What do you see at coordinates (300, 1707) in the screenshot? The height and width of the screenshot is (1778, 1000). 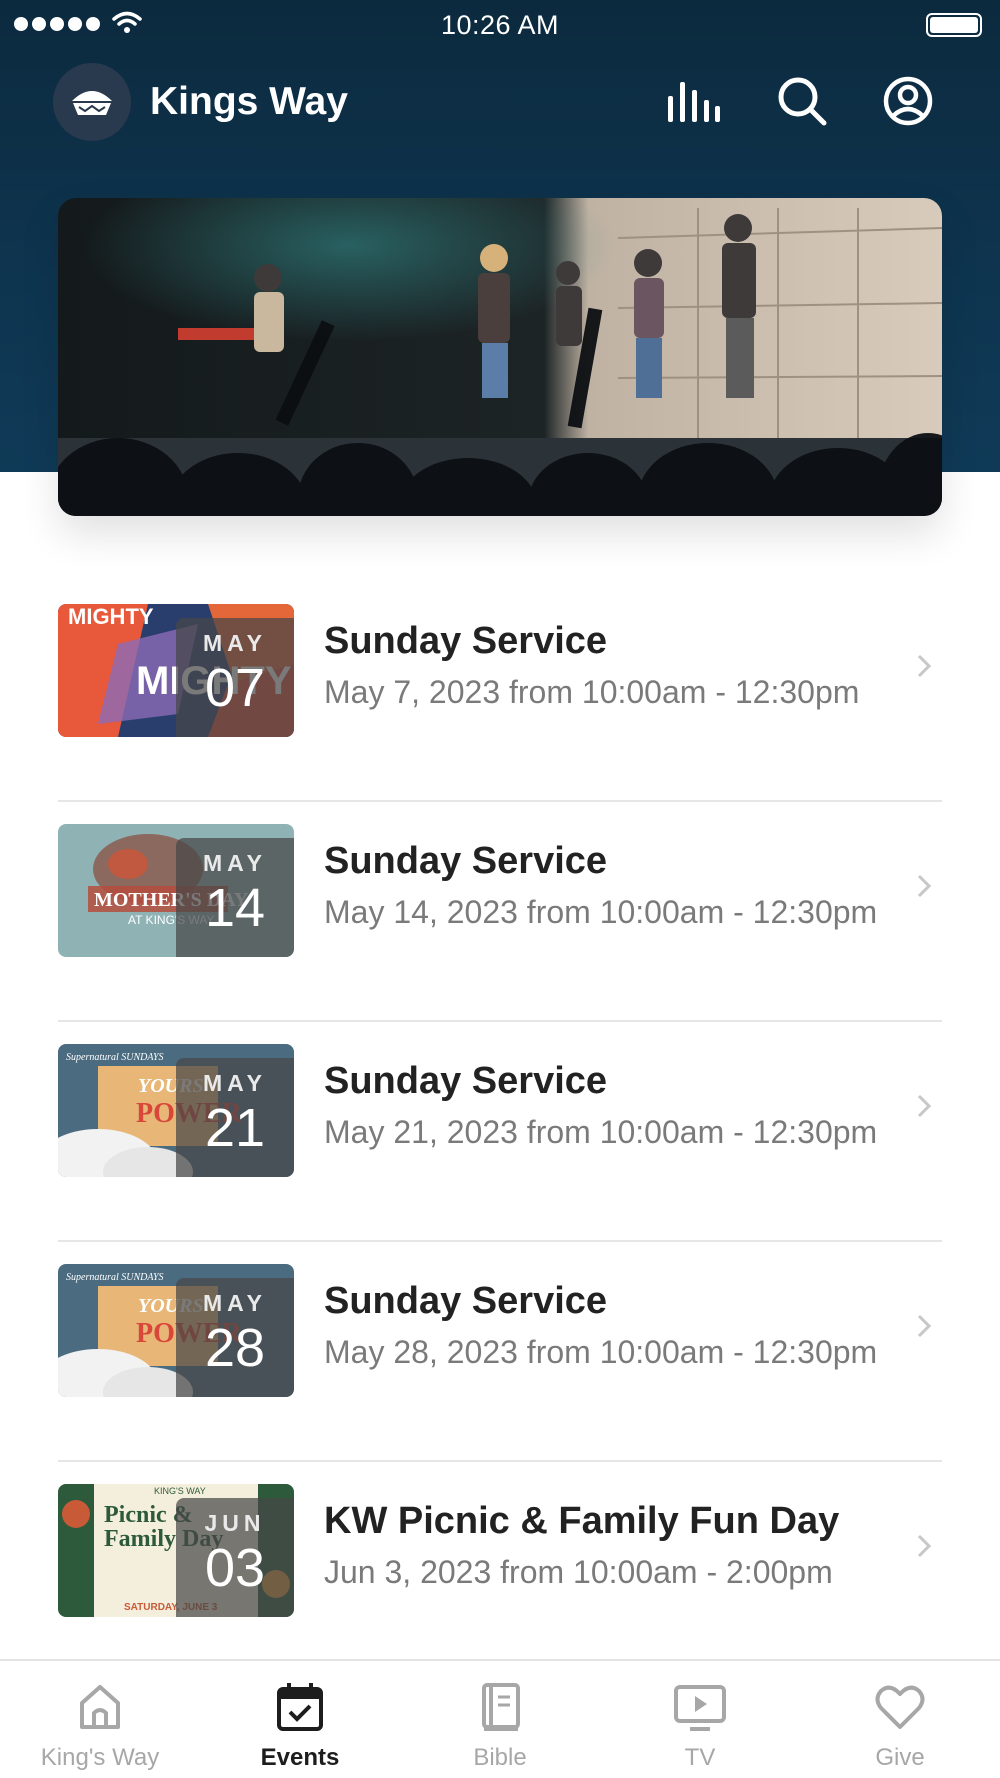 I see `calendar-icon` at bounding box center [300, 1707].